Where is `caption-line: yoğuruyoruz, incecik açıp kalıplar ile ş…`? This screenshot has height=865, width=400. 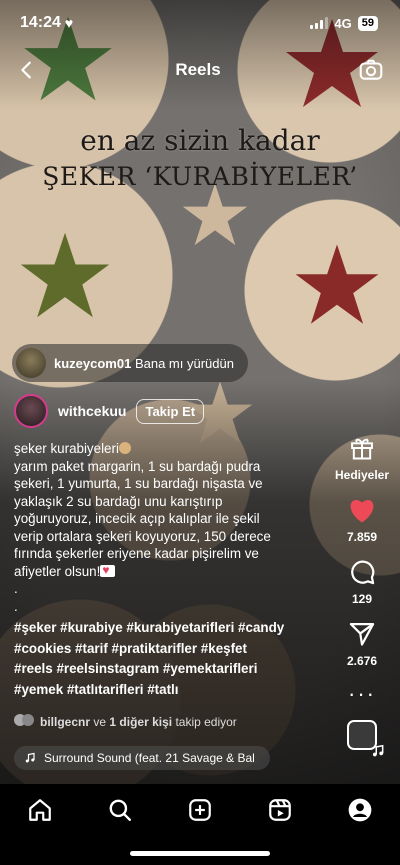
caption-line: yoğuruyoruz, incecik açıp kalıplar ile ş… is located at coordinates (137, 518).